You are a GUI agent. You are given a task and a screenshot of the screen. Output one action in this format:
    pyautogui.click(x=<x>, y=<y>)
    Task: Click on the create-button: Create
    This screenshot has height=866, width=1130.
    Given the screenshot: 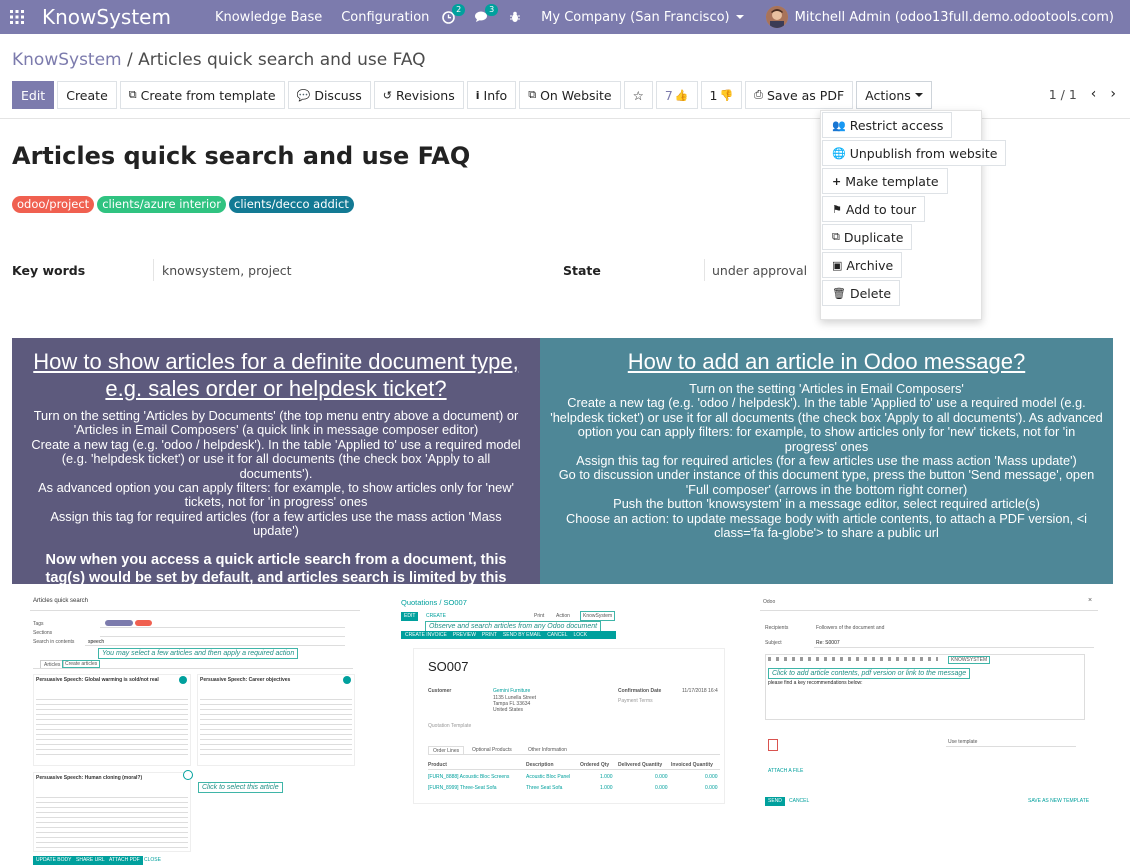 What is the action you would take?
    pyautogui.click(x=87, y=95)
    